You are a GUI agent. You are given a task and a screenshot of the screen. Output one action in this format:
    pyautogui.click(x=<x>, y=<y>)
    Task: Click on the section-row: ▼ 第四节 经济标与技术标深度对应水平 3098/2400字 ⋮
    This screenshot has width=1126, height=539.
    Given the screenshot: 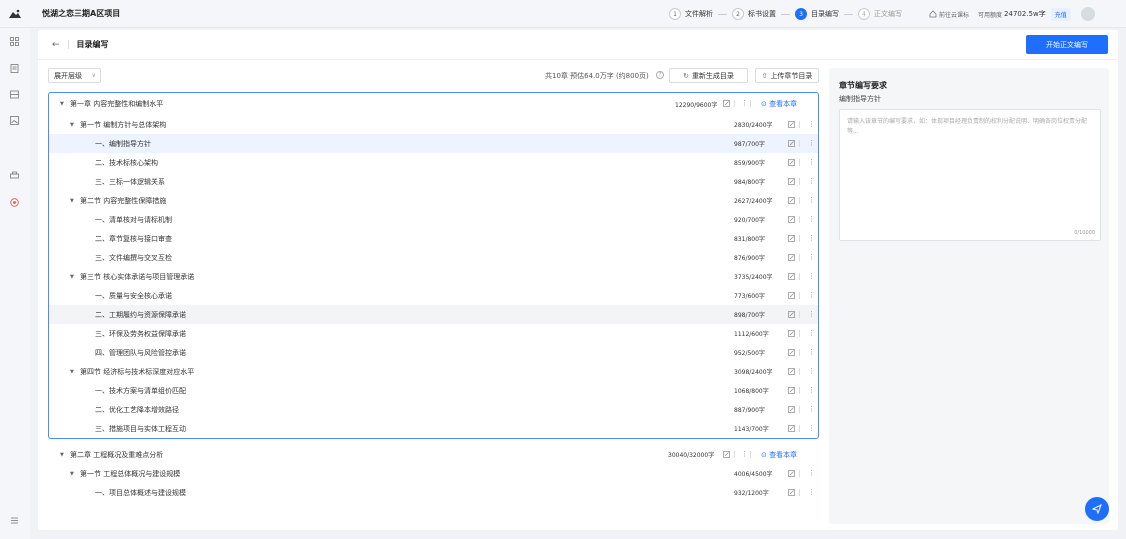 What is the action you would take?
    pyautogui.click(x=433, y=371)
    